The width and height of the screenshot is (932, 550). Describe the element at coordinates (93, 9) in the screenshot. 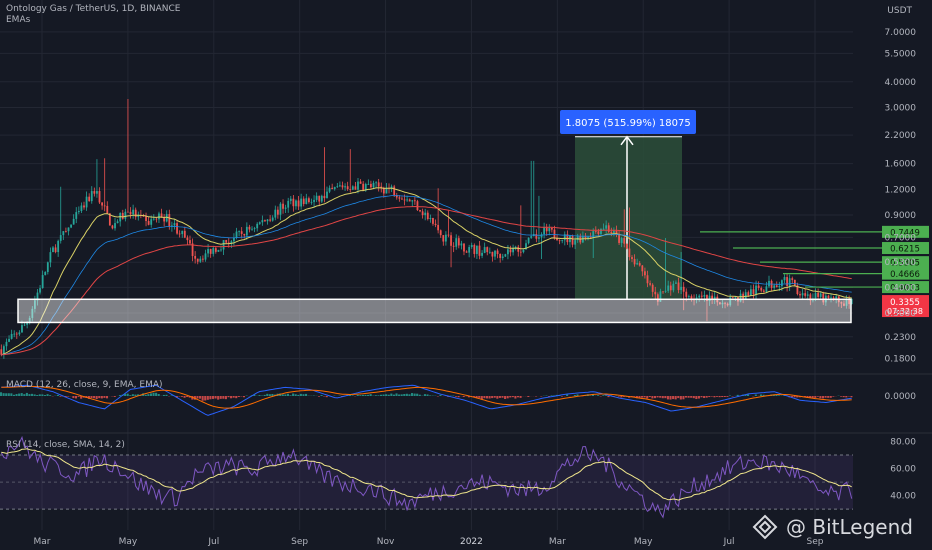

I see `symbol-title: Ontology Gas / TetherUS, 1D, BINANCE` at that location.